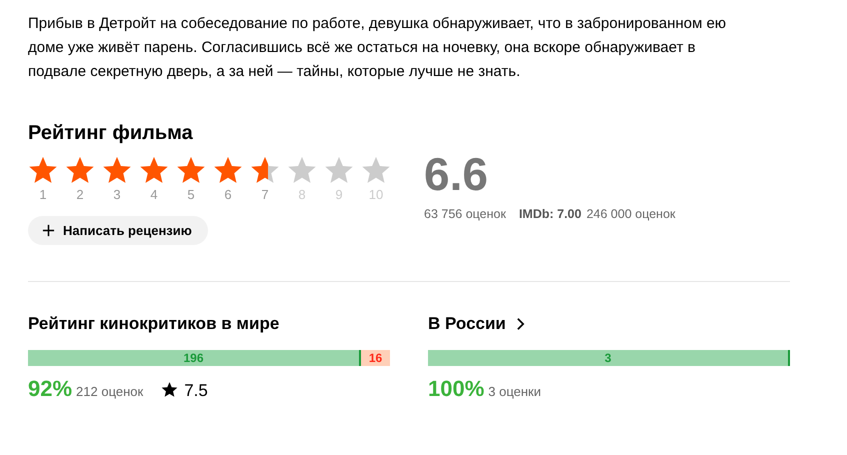 Image resolution: width=847 pixels, height=455 pixels. Describe the element at coordinates (118, 230) in the screenshot. I see `write-review-button: Написать рецензию` at that location.